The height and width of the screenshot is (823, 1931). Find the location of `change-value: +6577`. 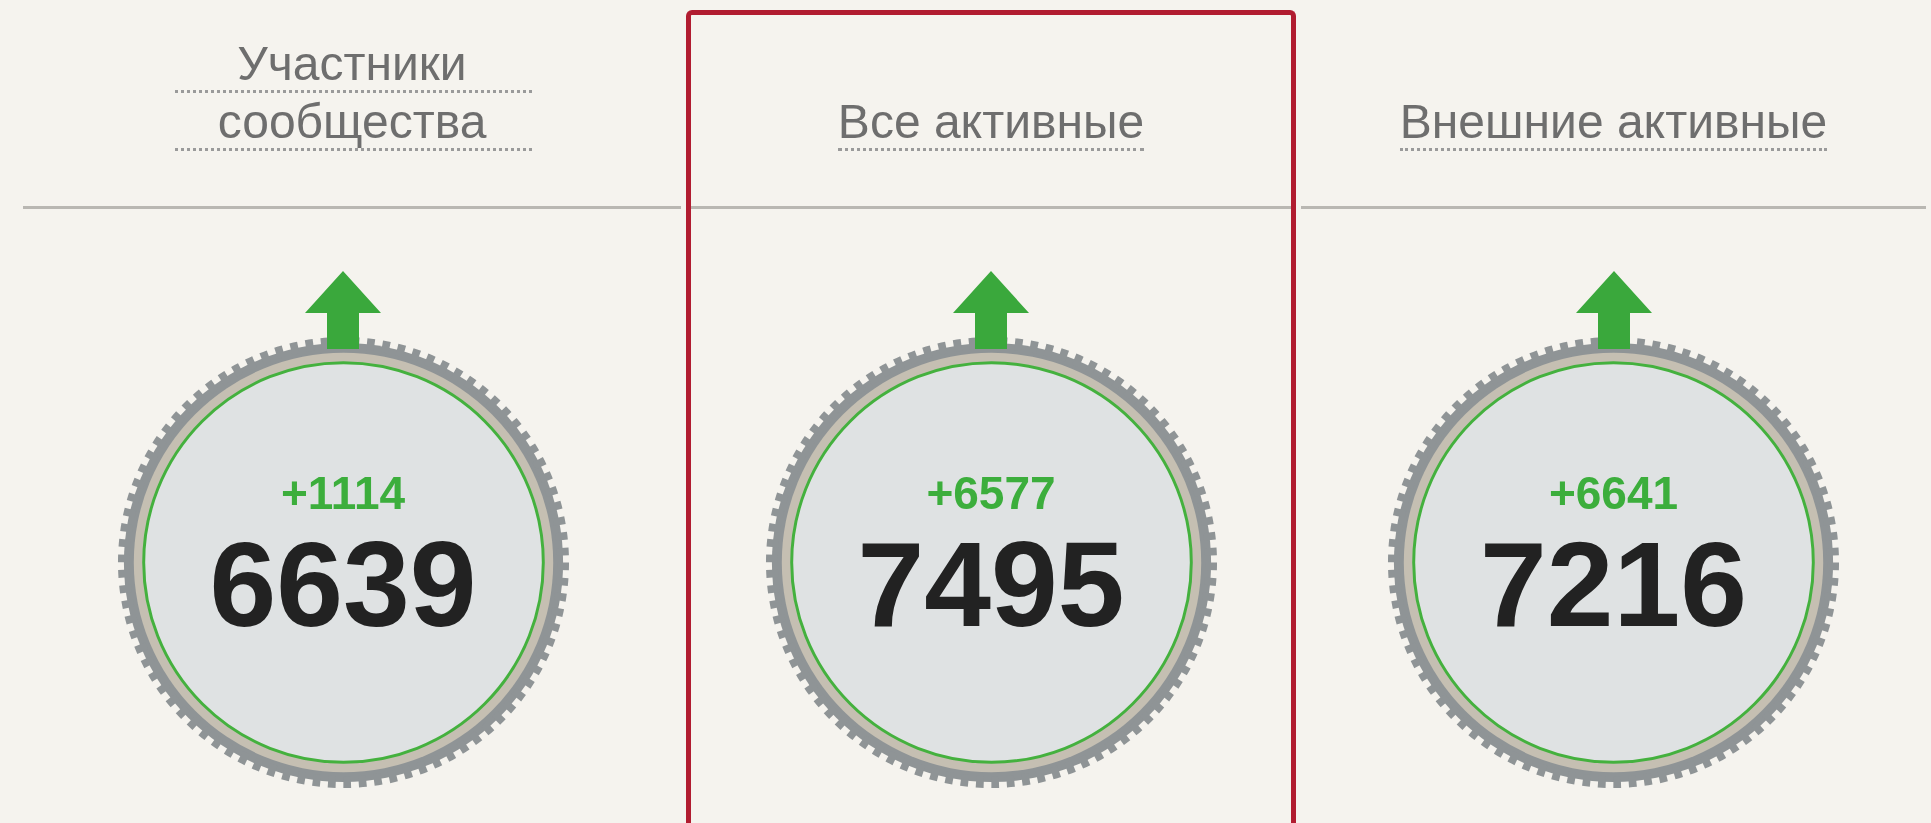

change-value: +6577 is located at coordinates (991, 492).